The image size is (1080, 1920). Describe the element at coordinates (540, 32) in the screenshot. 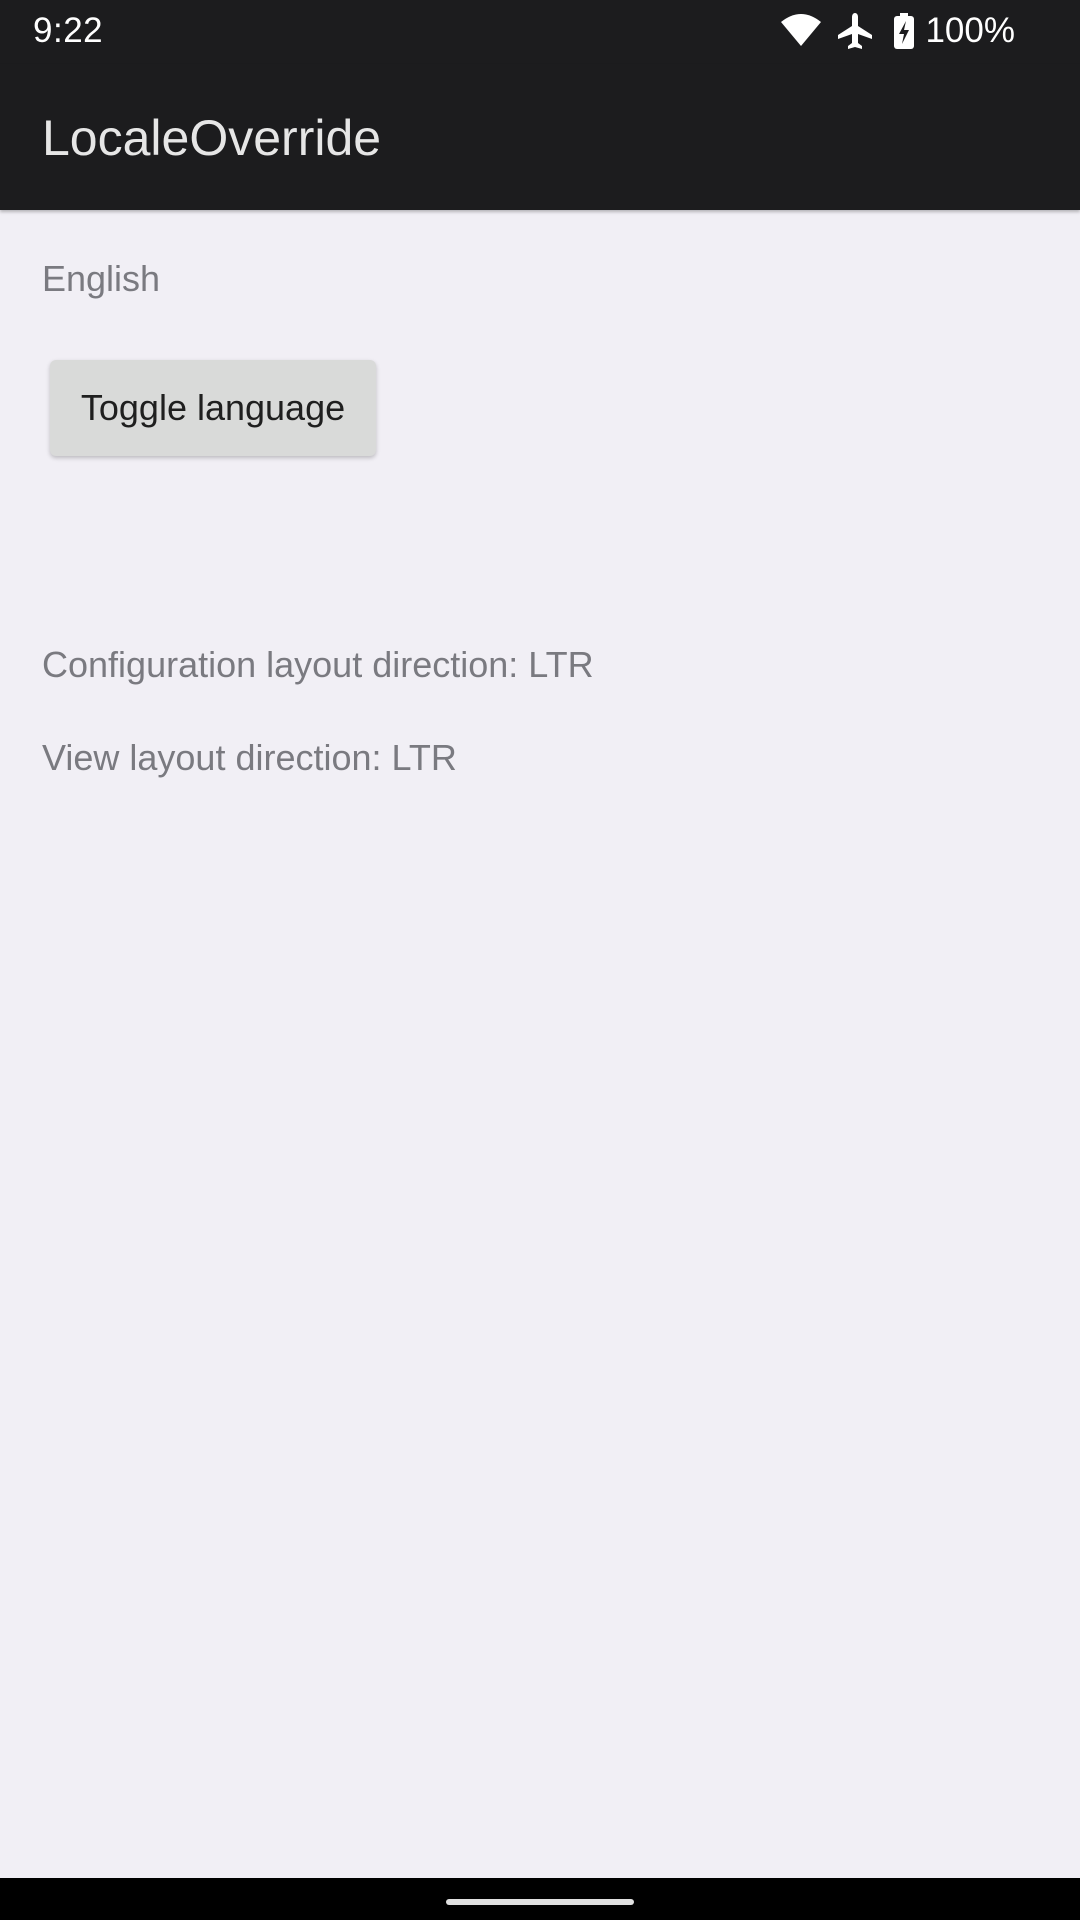

I see `status-bar: 9:22 100%` at that location.